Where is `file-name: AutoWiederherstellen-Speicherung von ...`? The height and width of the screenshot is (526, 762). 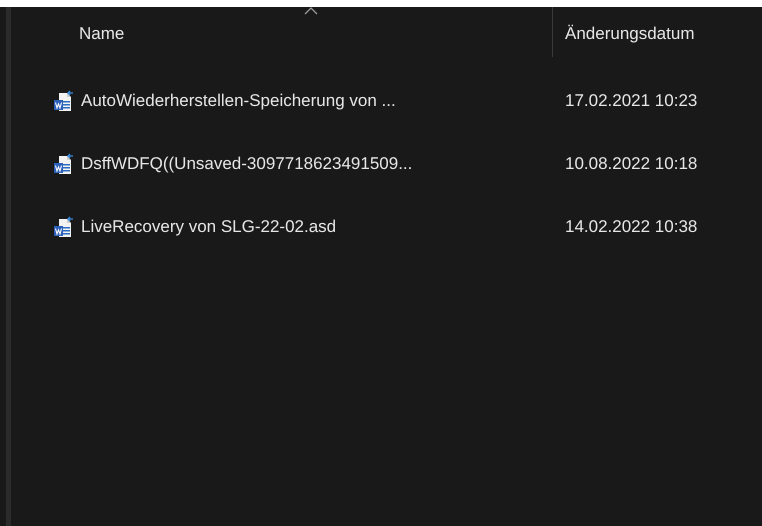
file-name: AutoWiederherstellen-Speicherung von ... is located at coordinates (238, 101).